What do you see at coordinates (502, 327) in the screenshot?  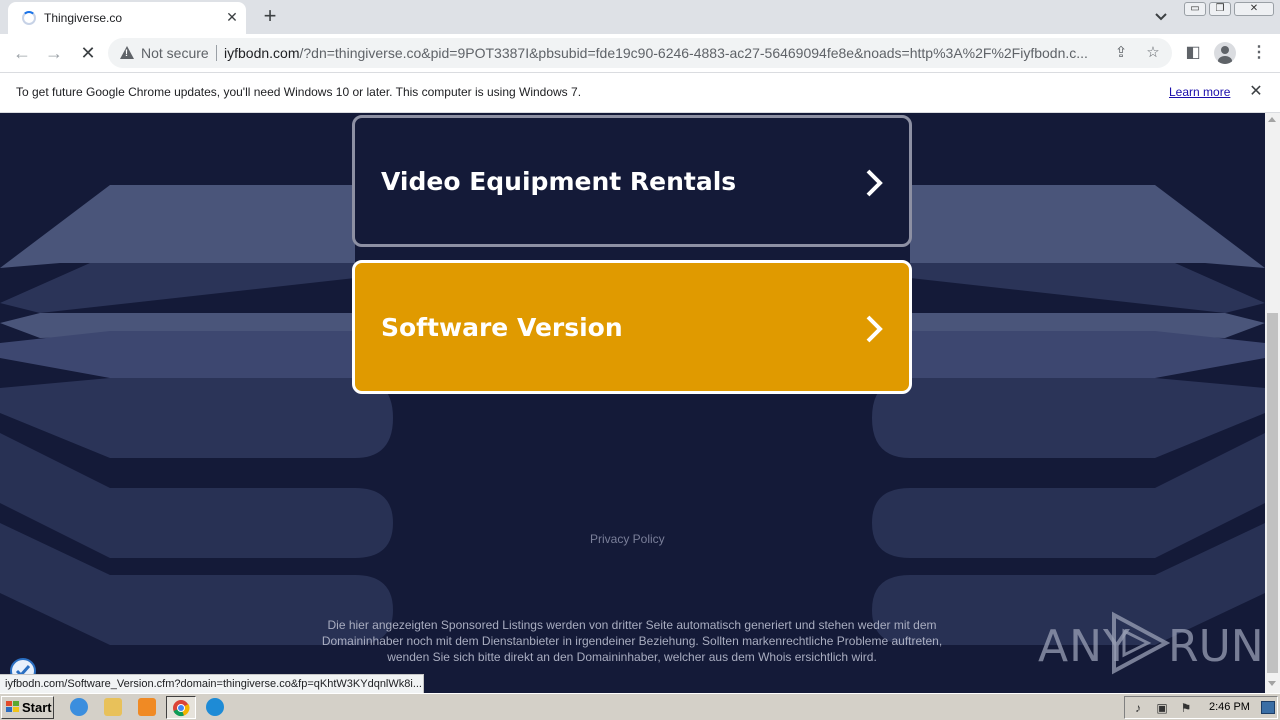 I see `listing-label: Software Version` at bounding box center [502, 327].